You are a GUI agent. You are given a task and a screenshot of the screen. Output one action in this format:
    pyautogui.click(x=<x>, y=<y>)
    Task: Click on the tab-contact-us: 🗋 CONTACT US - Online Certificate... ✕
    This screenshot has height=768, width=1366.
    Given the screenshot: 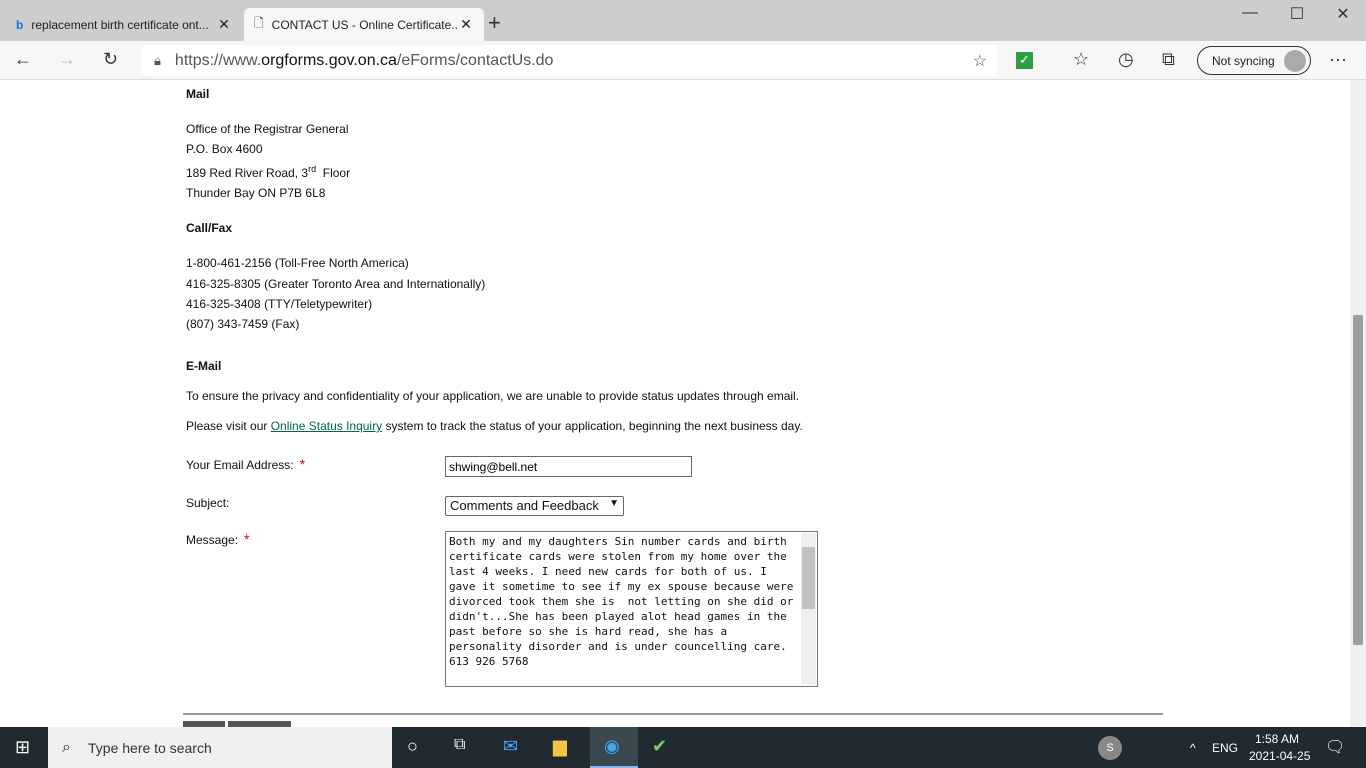 What is the action you would take?
    pyautogui.click(x=364, y=24)
    